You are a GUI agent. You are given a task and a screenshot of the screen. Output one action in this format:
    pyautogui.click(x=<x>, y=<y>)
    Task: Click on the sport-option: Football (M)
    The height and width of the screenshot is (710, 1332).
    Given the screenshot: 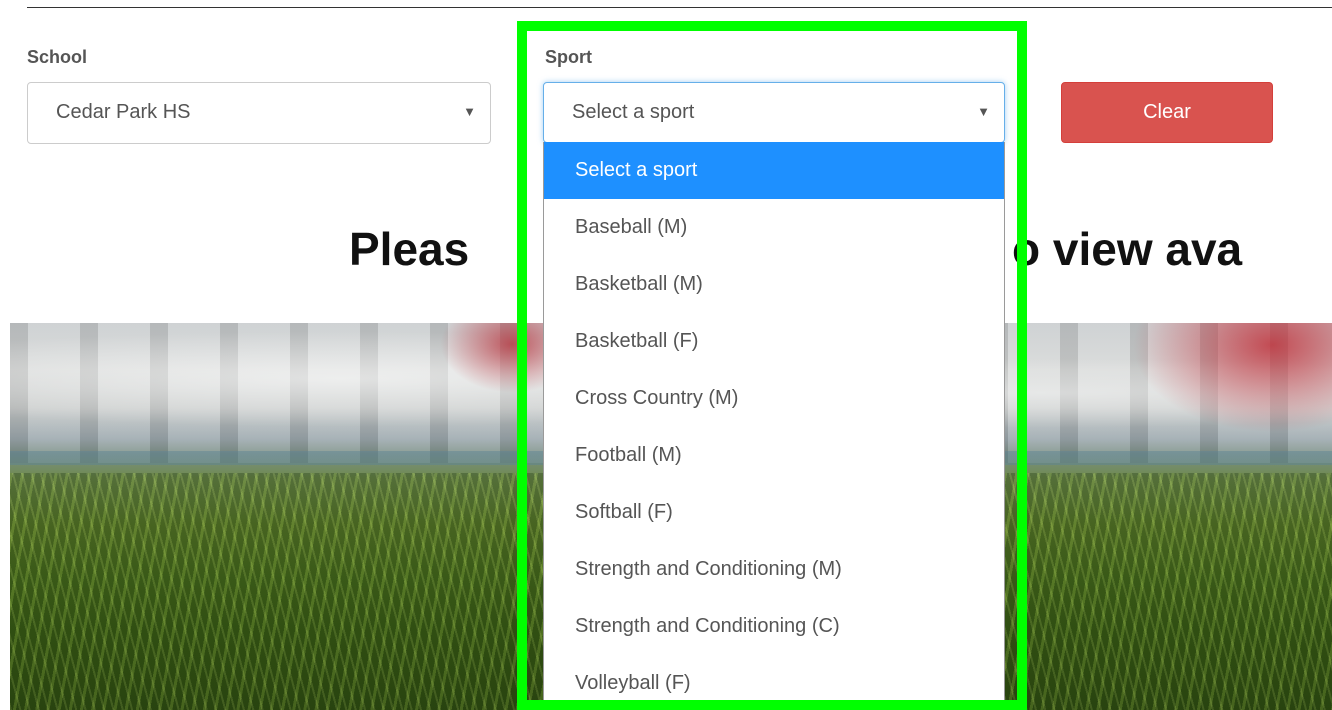 What is the action you would take?
    pyautogui.click(x=774, y=455)
    